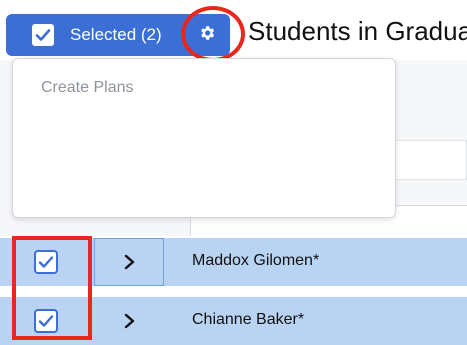  I want to click on selected-actions-button: Selected (2), so click(95, 35).